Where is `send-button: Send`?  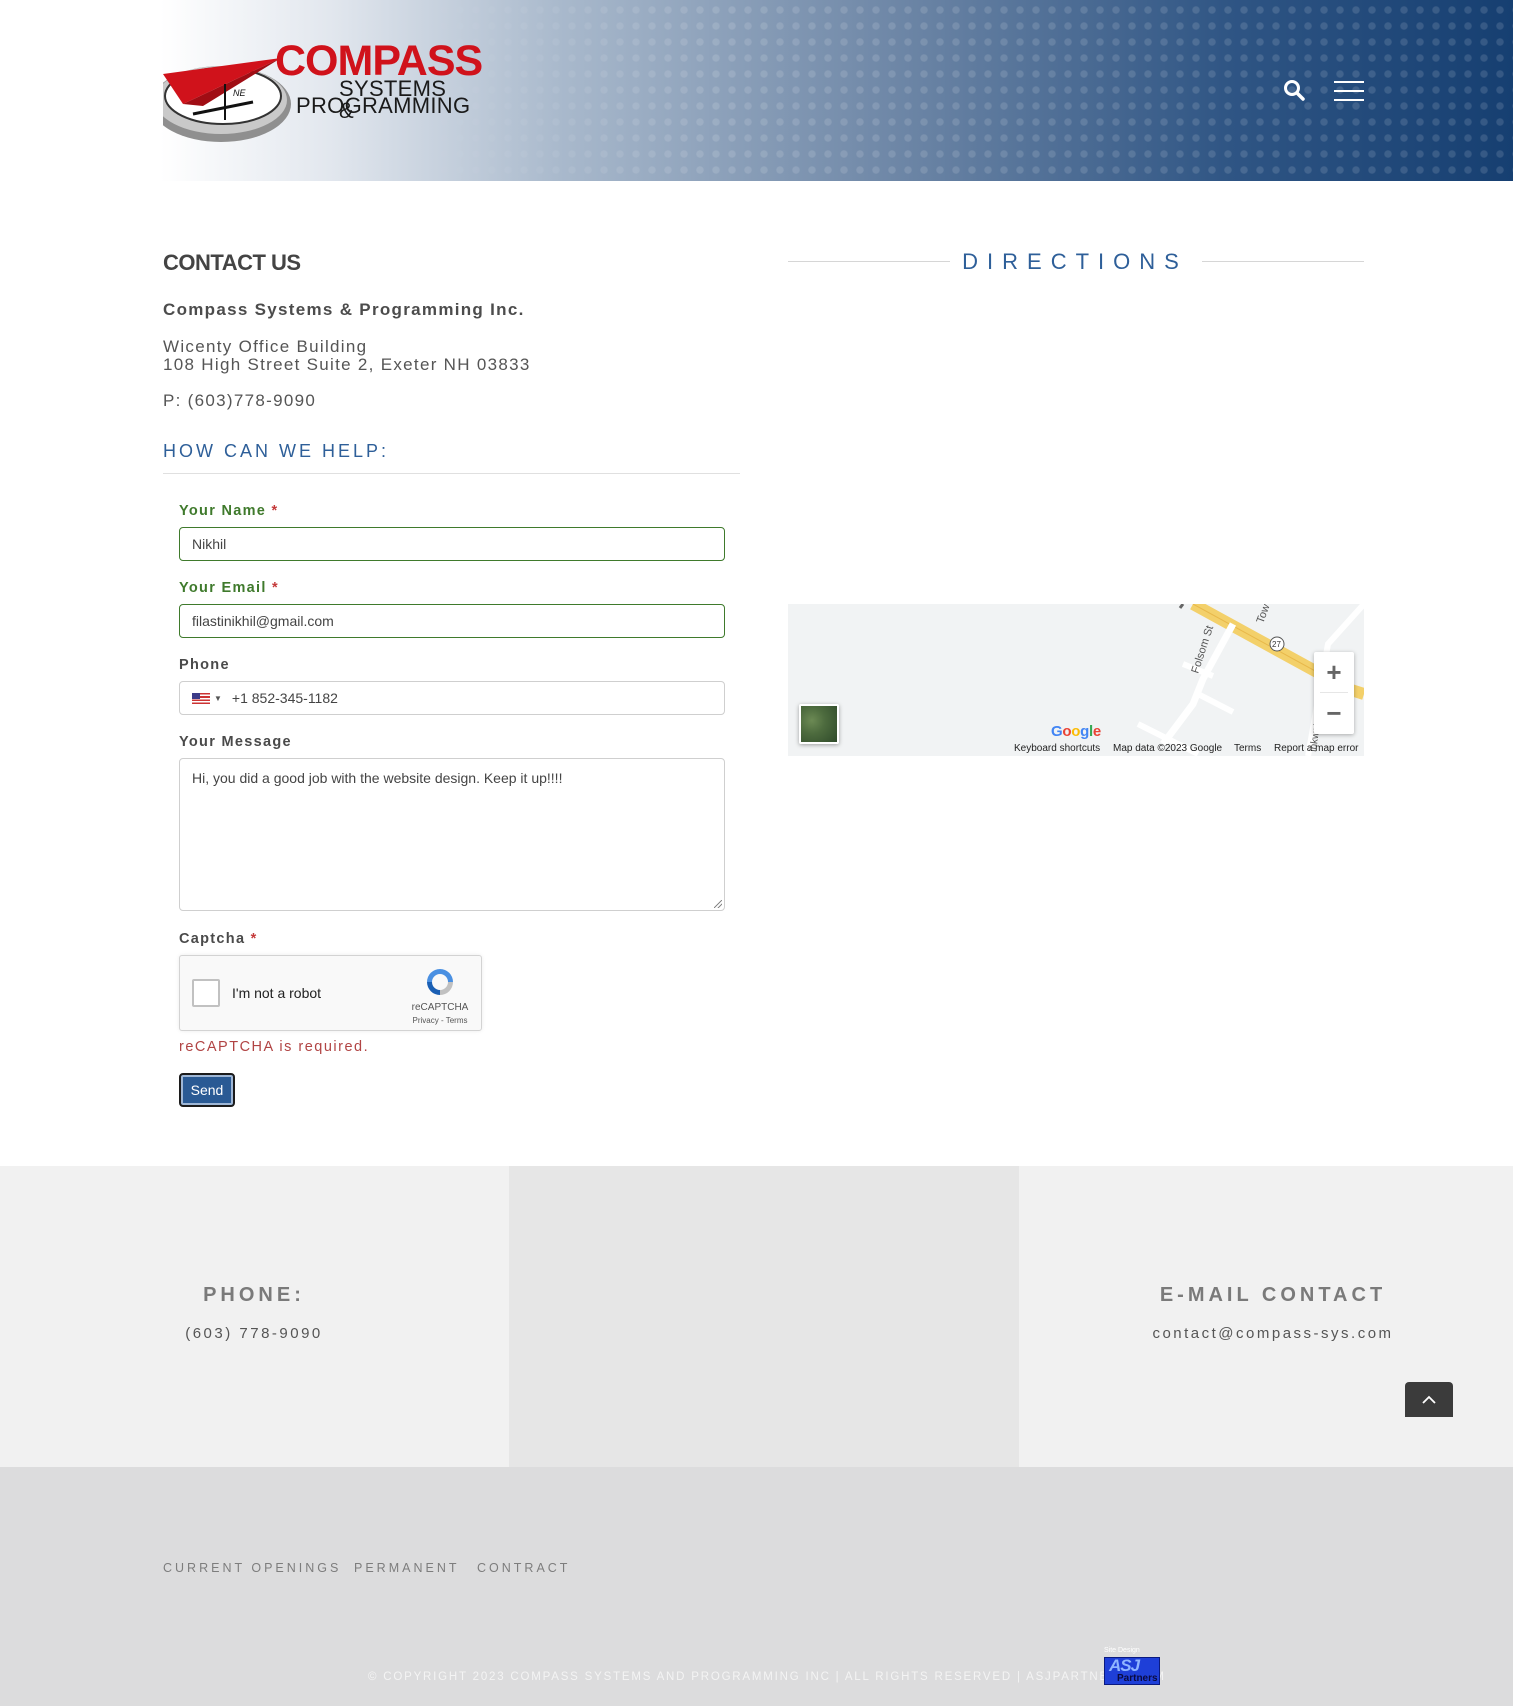 send-button: Send is located at coordinates (207, 1090).